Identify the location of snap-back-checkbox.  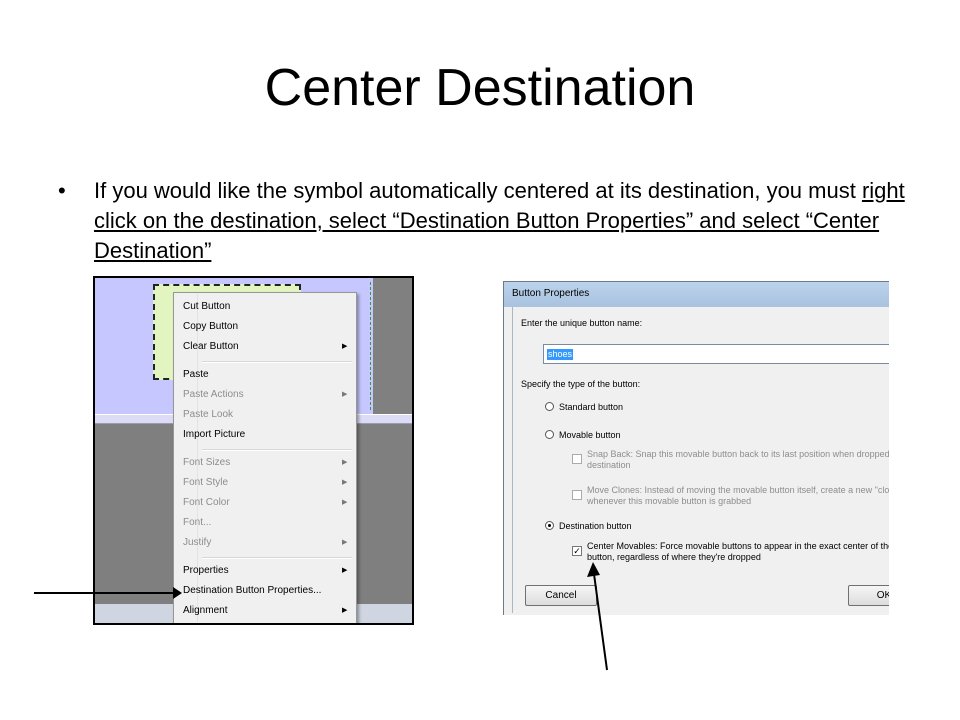
(577, 459).